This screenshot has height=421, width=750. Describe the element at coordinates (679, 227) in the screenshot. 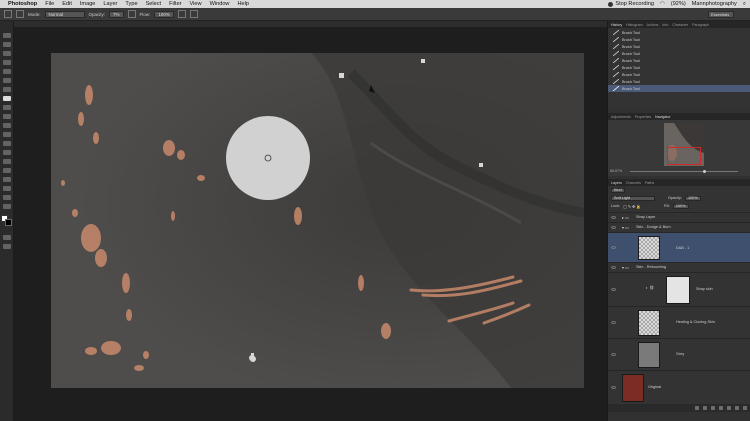

I see `layer-group-row: ▾ ▭ Skin - Dodge & Burn` at that location.